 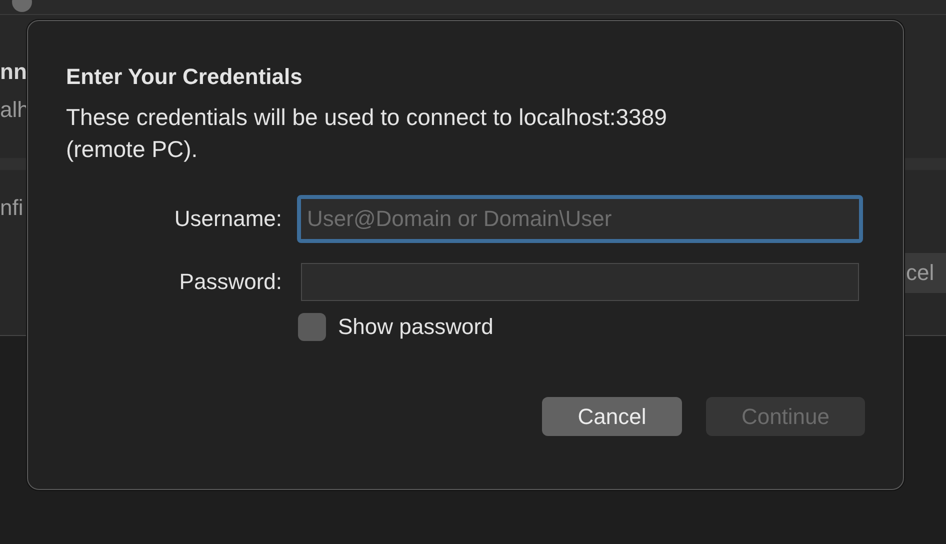 I want to click on cancel-button: Cancel, so click(x=612, y=416).